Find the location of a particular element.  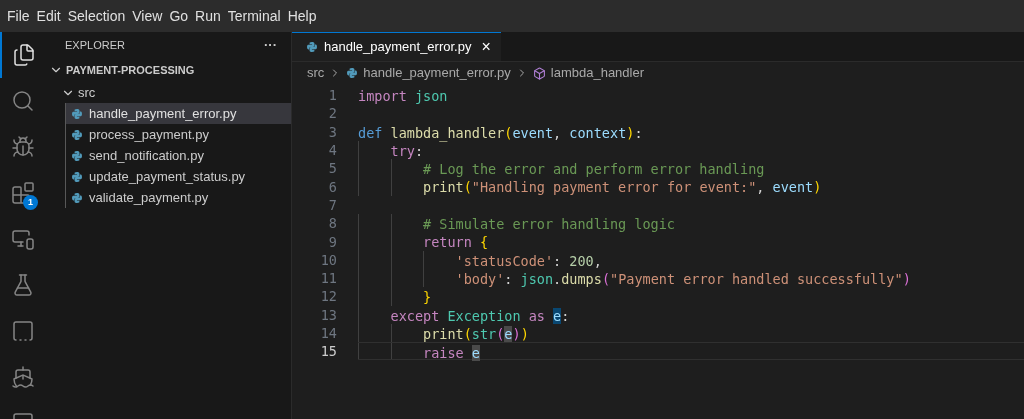

tree-item: handle_payment_error.py is located at coordinates (178, 113).